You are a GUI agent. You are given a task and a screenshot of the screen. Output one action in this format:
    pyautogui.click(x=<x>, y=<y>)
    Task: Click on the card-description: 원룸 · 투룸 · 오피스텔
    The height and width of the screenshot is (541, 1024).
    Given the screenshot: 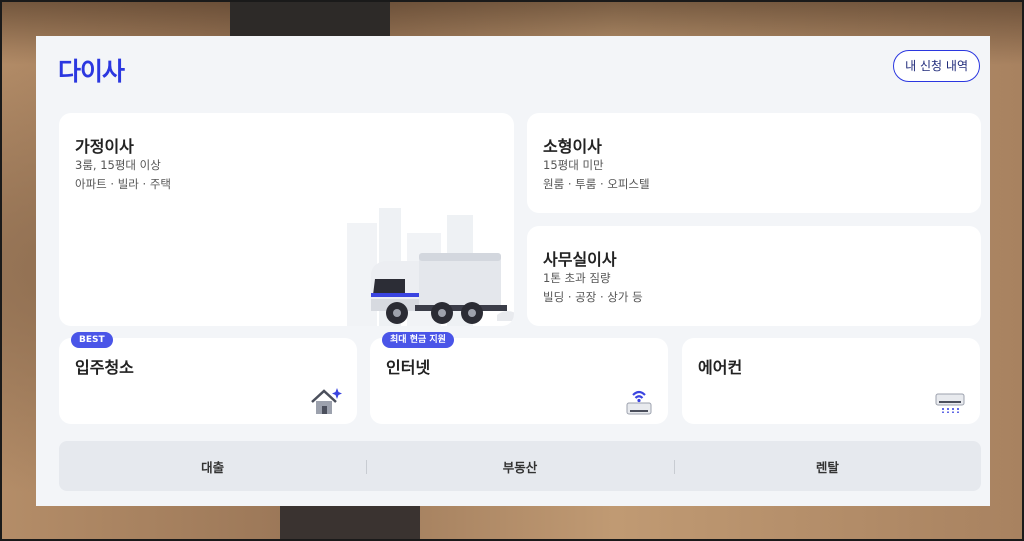 What is the action you would take?
    pyautogui.click(x=596, y=184)
    